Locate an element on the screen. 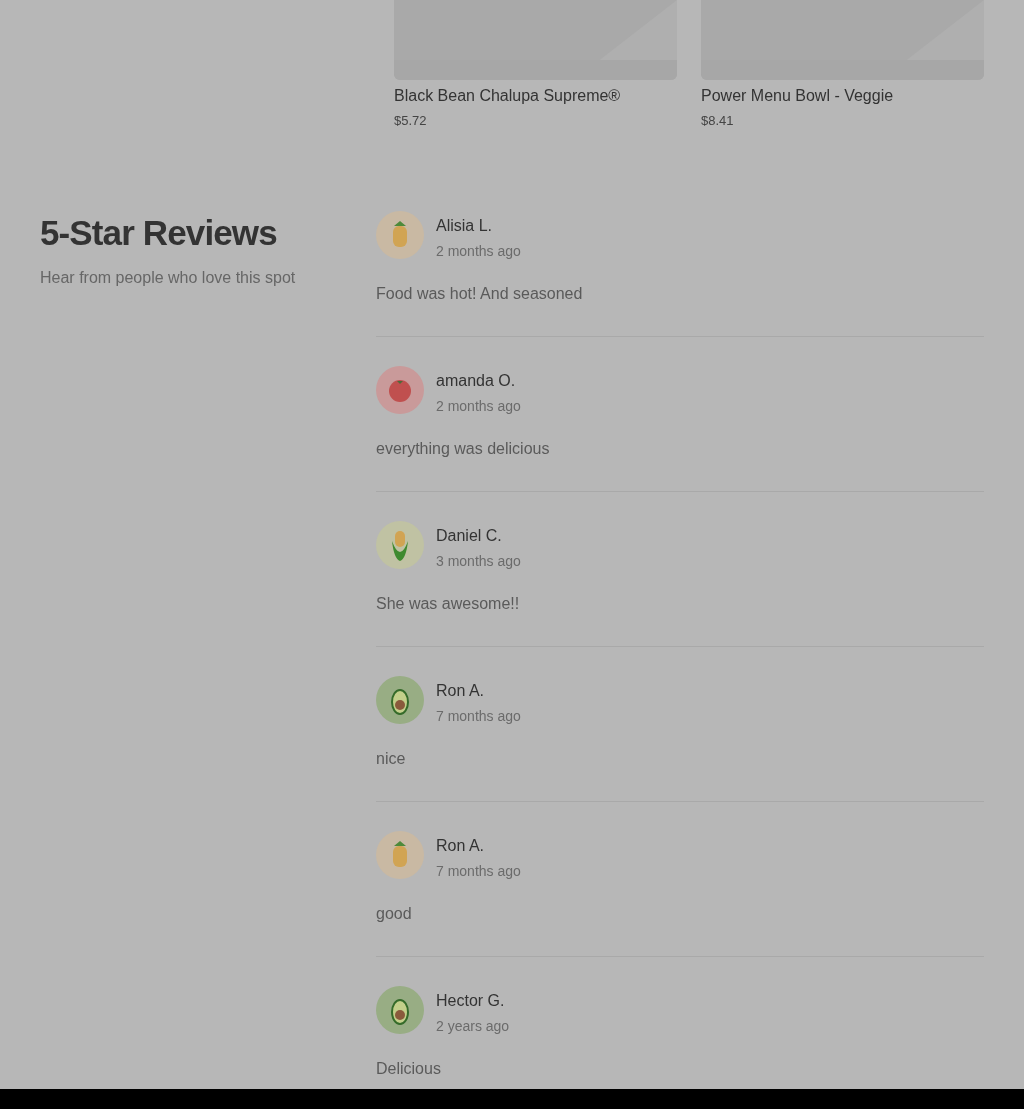 This screenshot has width=1024, height=1109. item-name: Black Bean Chalupa Supreme® is located at coordinates (535, 96).